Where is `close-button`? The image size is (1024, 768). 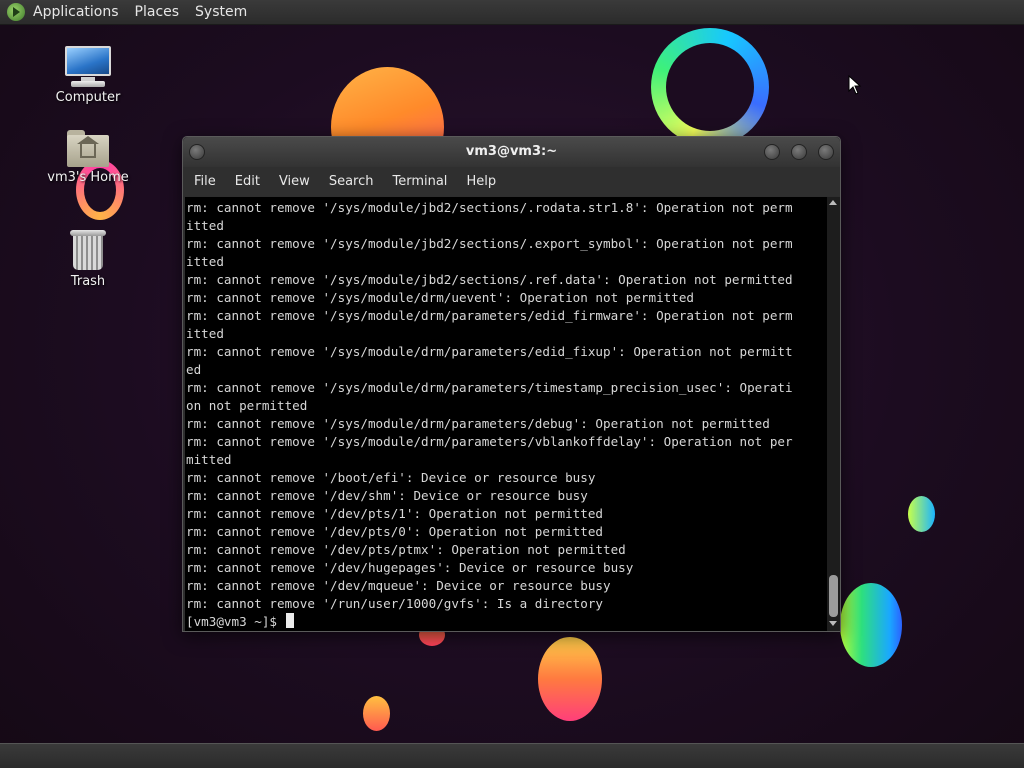 close-button is located at coordinates (826, 152).